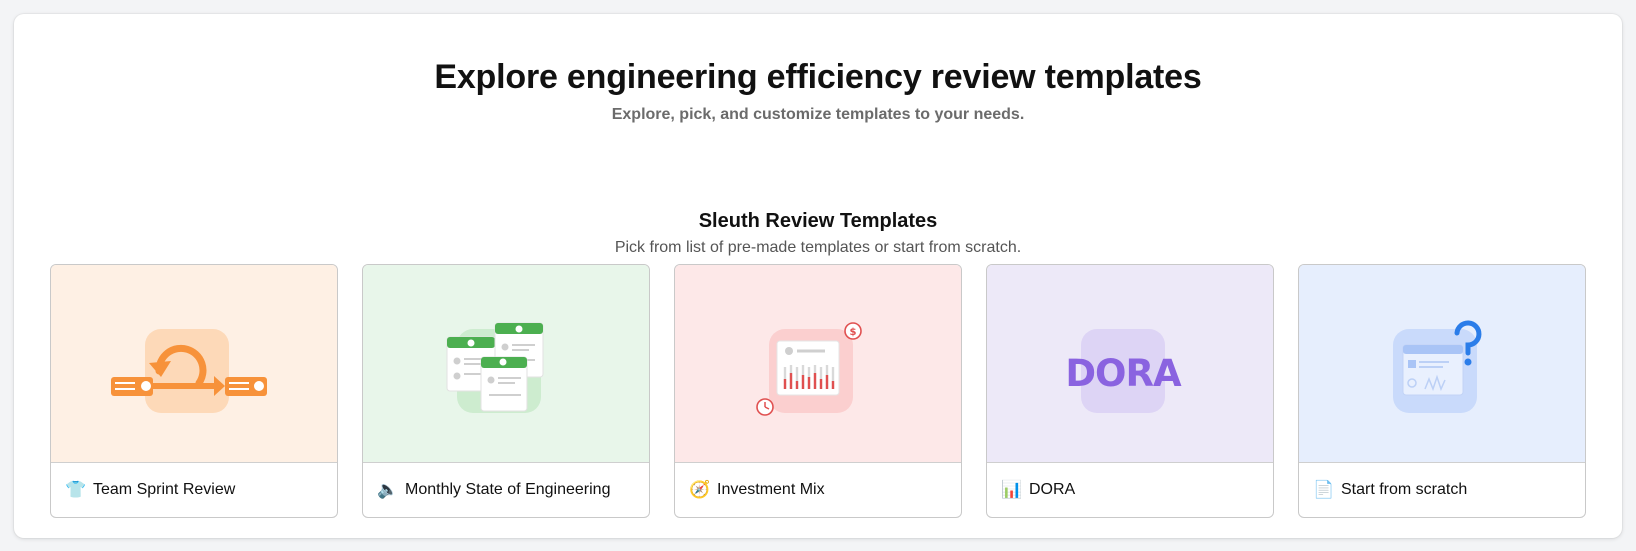  Describe the element at coordinates (1130, 490) in the screenshot. I see `card-footer: 📊 DORA` at that location.